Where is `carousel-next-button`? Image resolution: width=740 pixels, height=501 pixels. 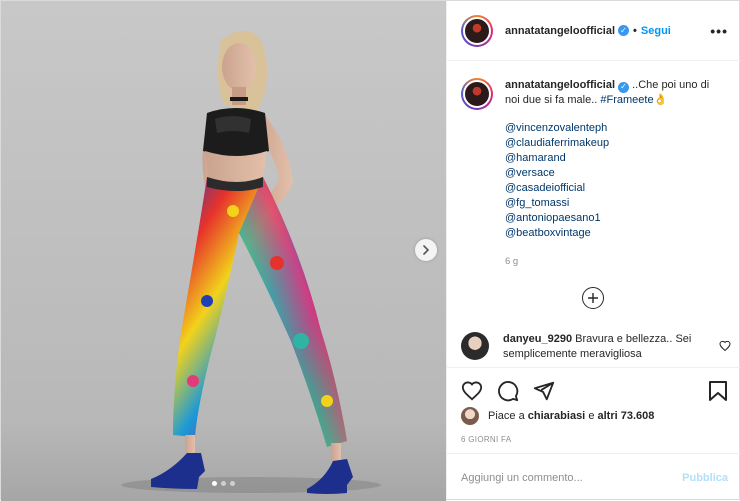
carousel-next-button is located at coordinates (426, 250).